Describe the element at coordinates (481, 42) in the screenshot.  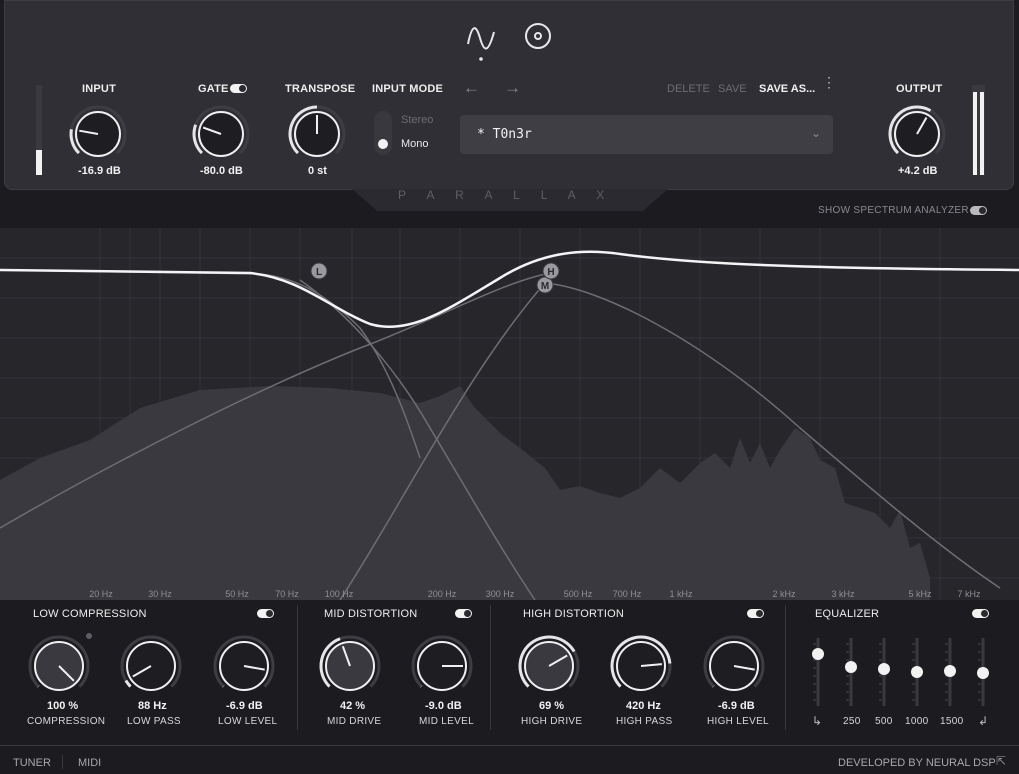
I see `waveform-icon` at that location.